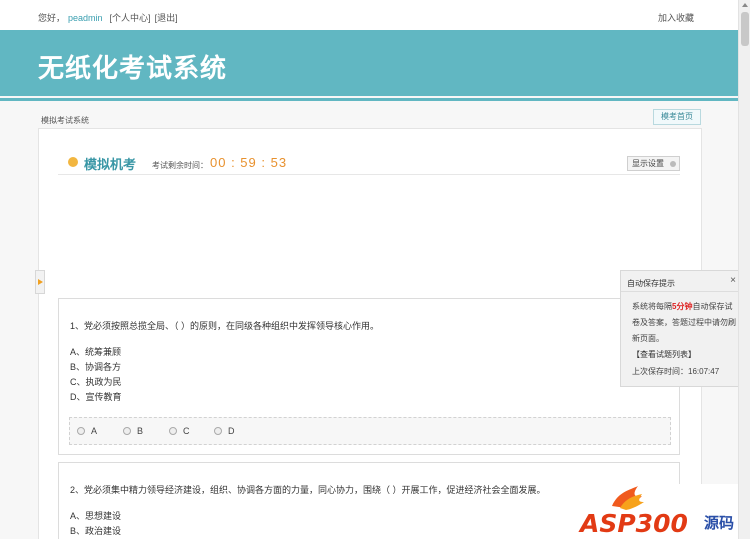 The width and height of the screenshot is (750, 539). Describe the element at coordinates (130, 18) in the screenshot. I see `user-center-link: [个人中心]` at that location.